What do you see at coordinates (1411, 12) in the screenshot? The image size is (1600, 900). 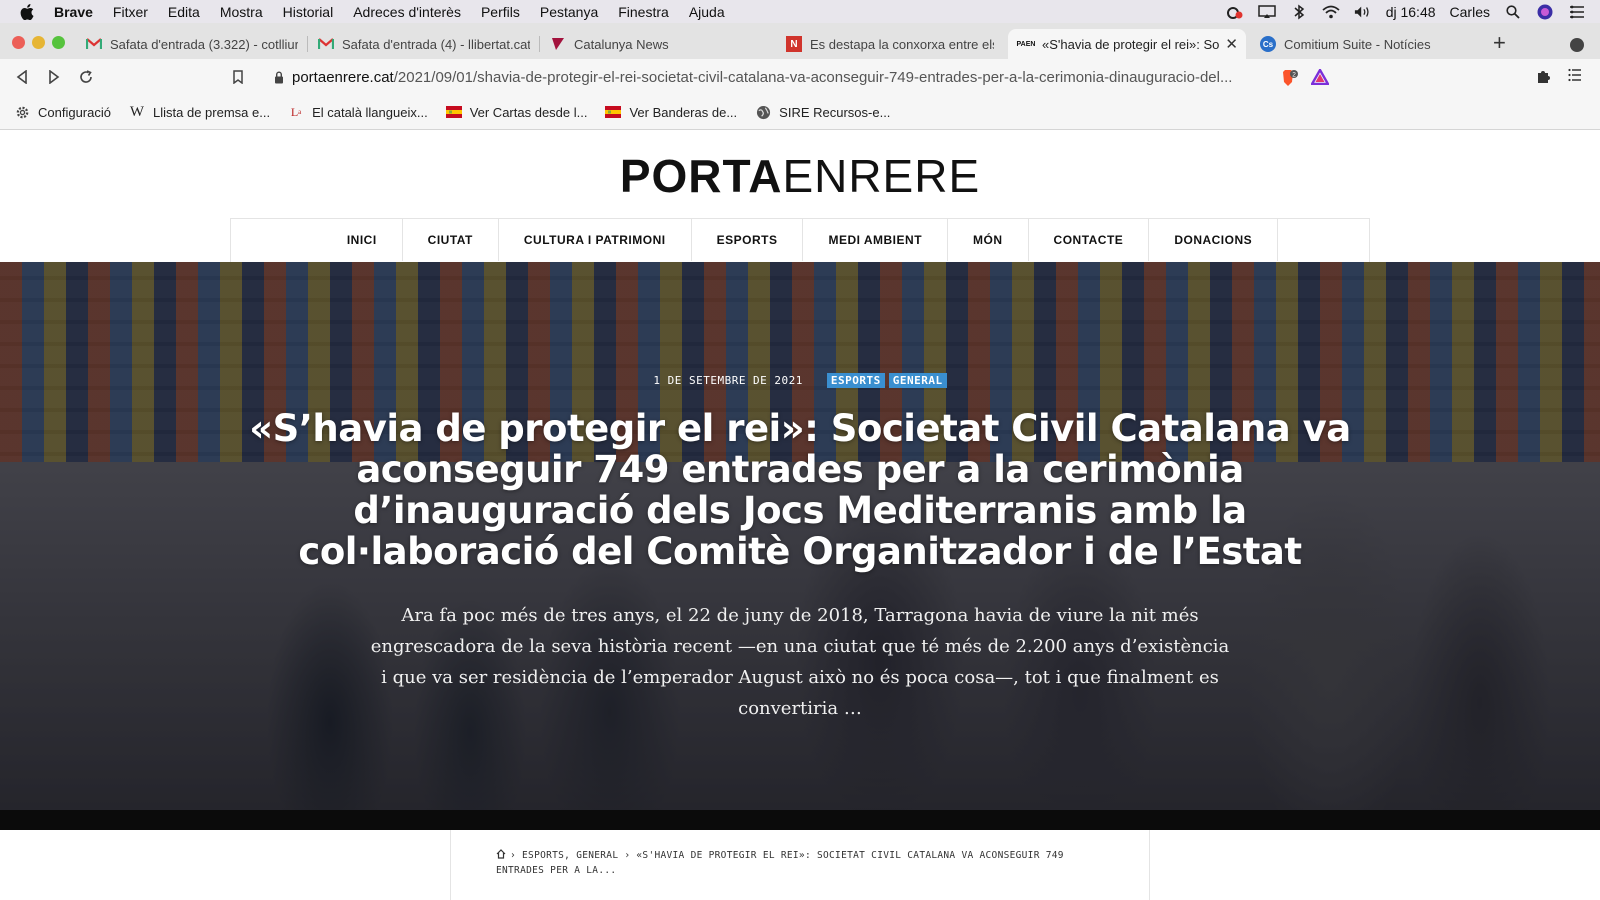 I see `menubar-clock: dj 16:48` at bounding box center [1411, 12].